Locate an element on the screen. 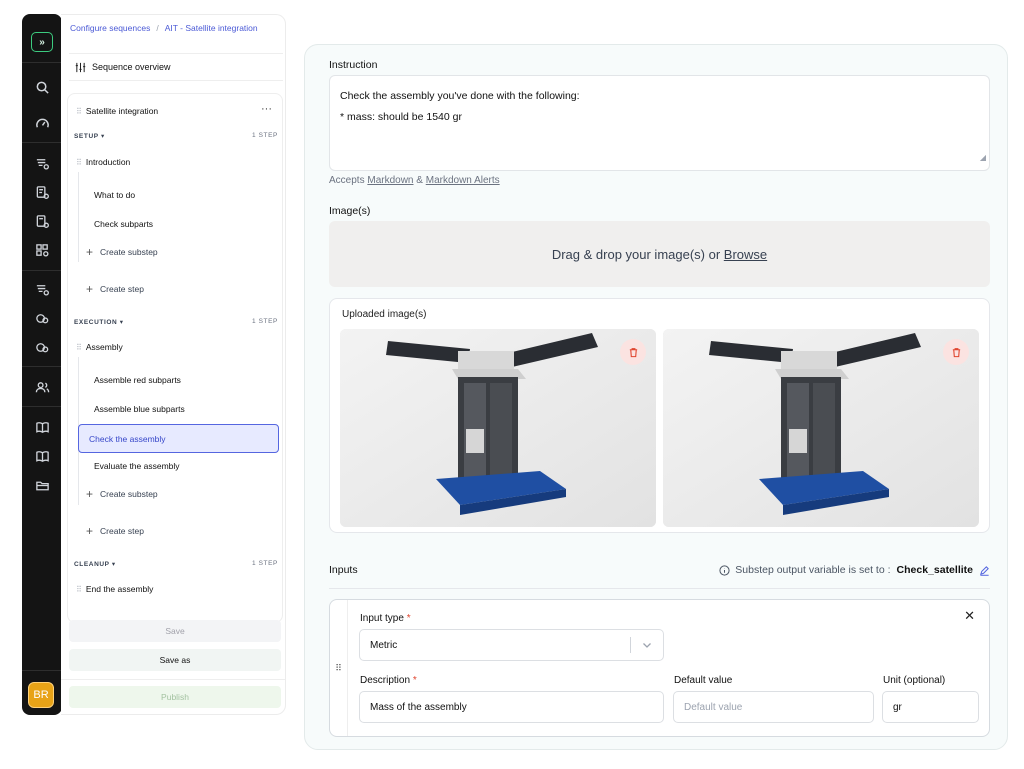 This screenshot has width=1024, height=769. substep-check-subparts: Check subparts is located at coordinates (184, 224).